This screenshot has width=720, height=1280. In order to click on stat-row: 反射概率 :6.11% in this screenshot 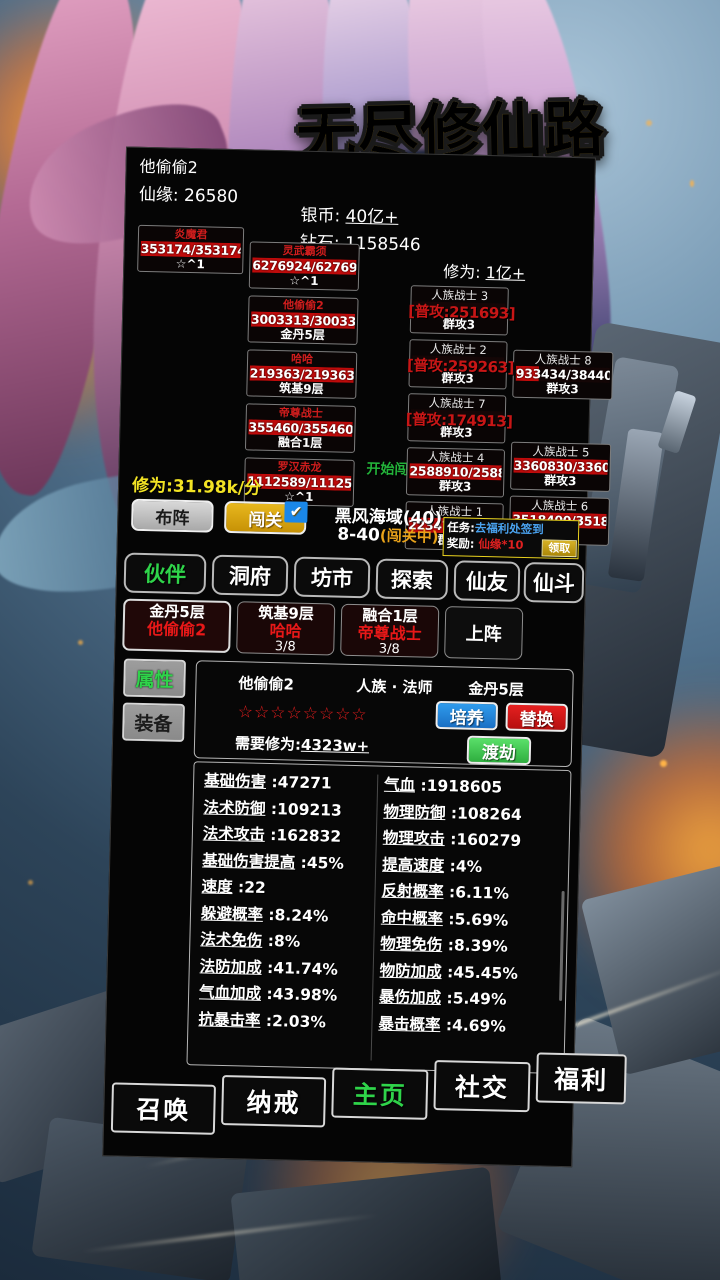, I will do `click(445, 892)`.